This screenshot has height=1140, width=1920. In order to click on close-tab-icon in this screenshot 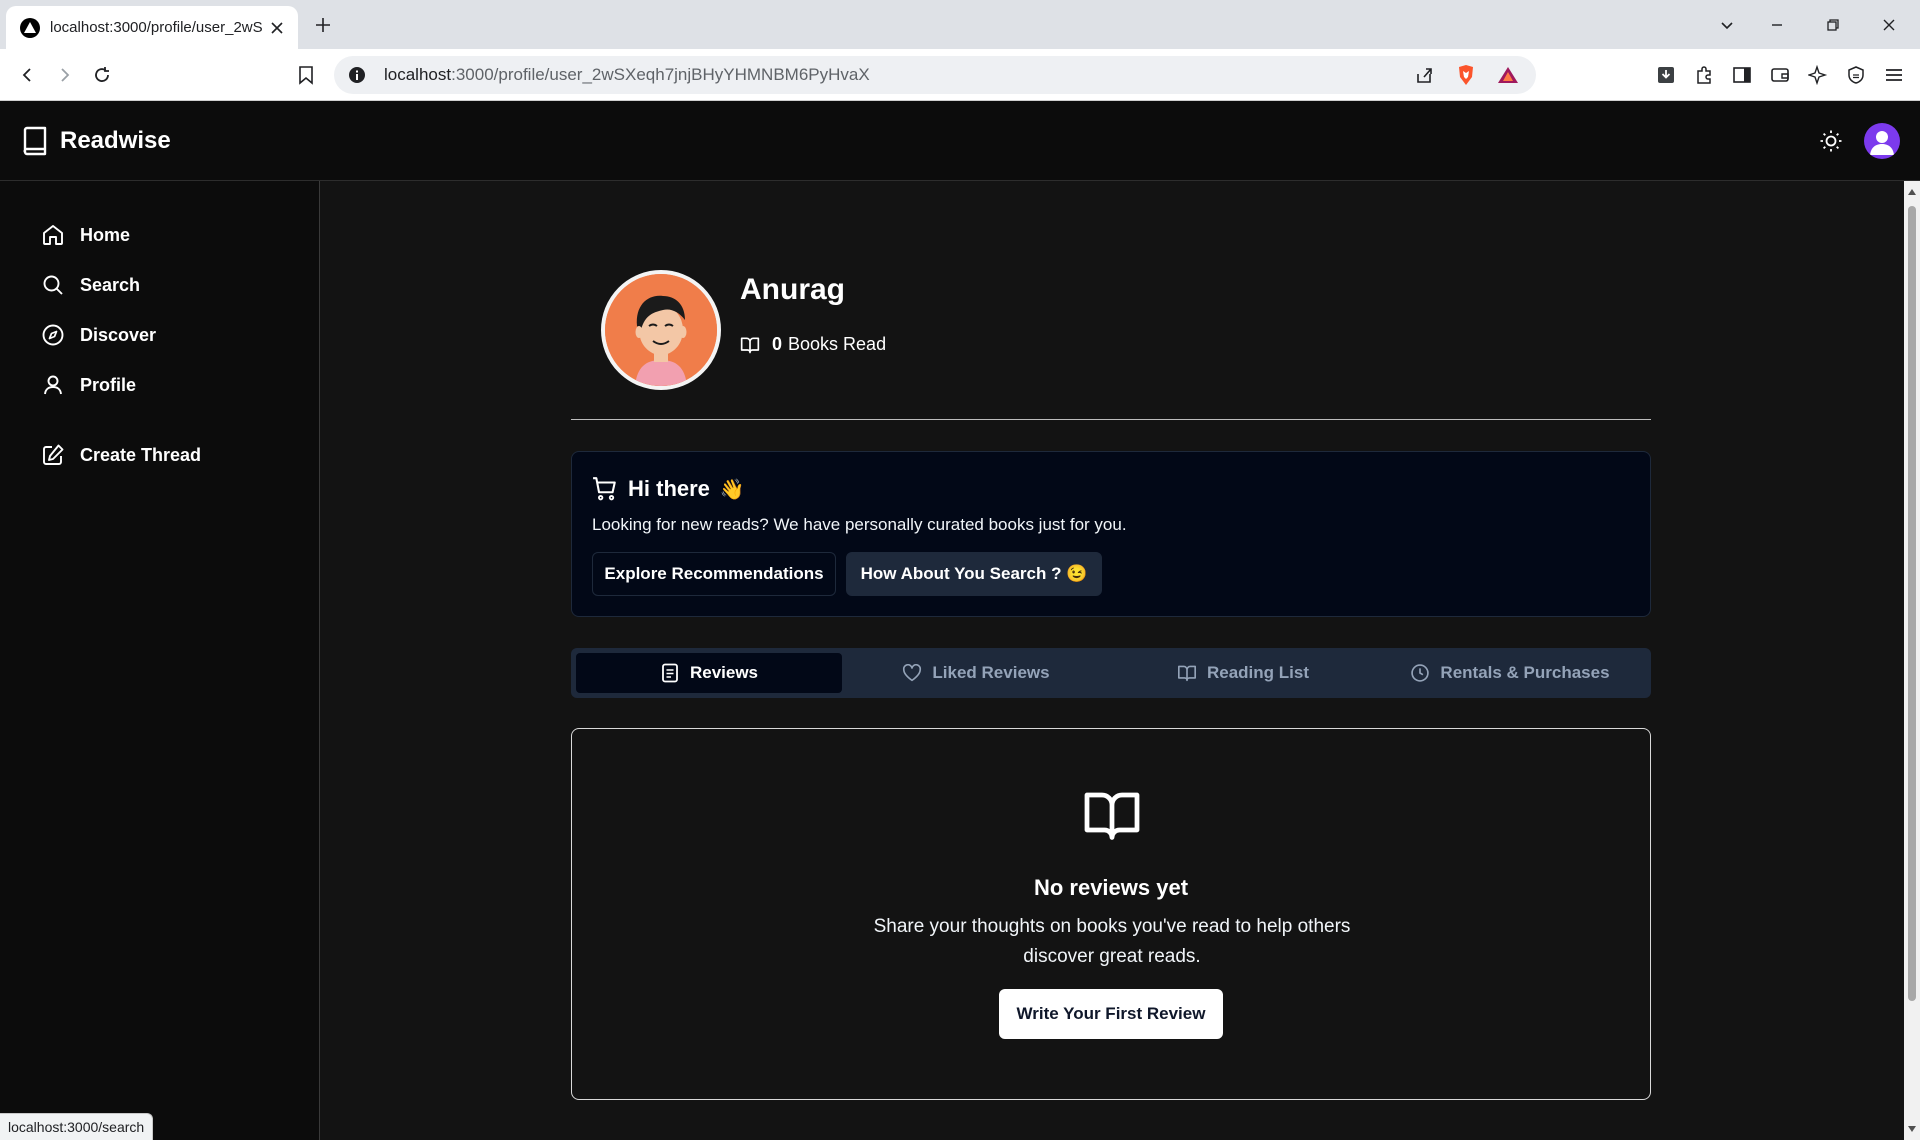, I will do `click(277, 28)`.